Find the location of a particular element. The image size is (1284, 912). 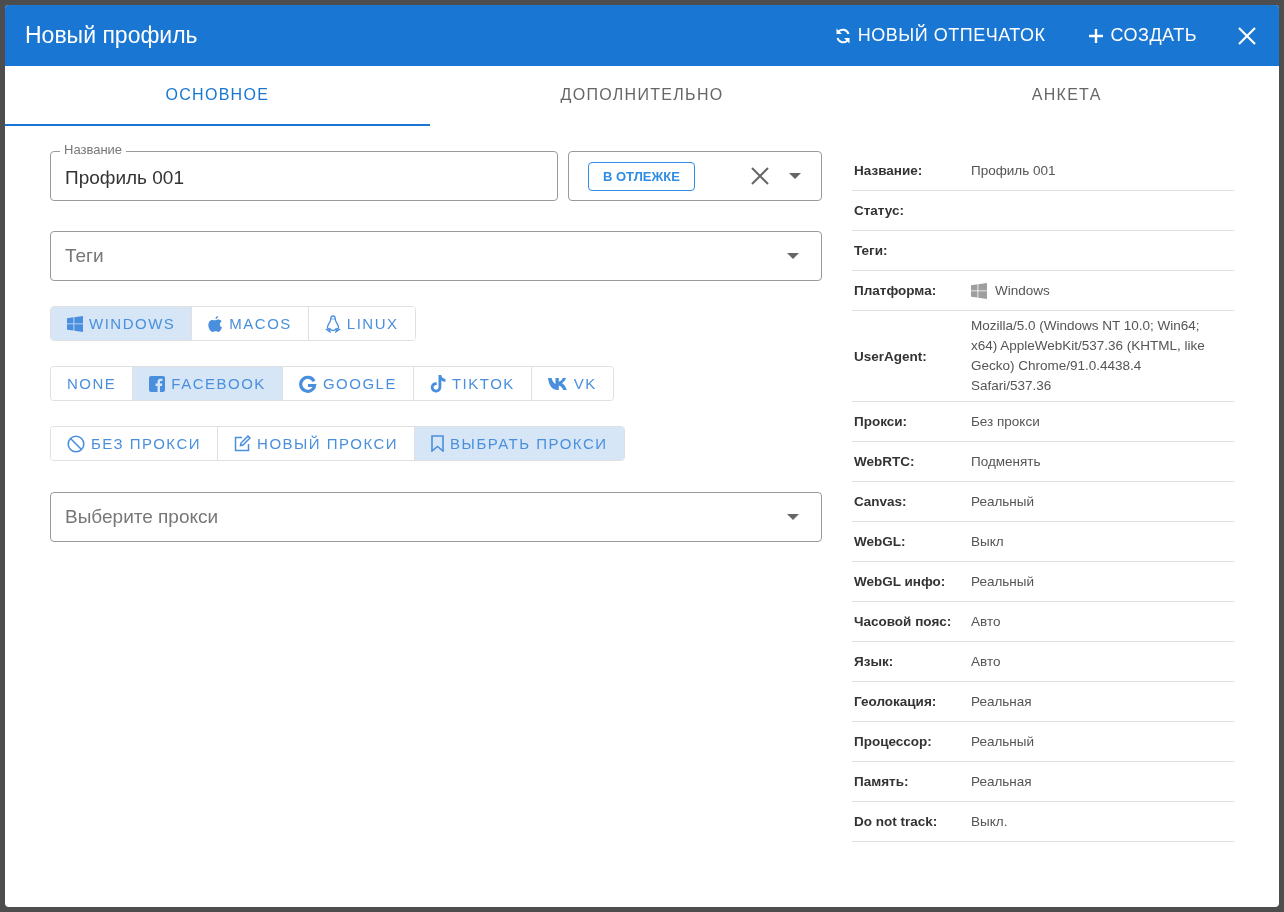

clear-icon is located at coordinates (760, 176).